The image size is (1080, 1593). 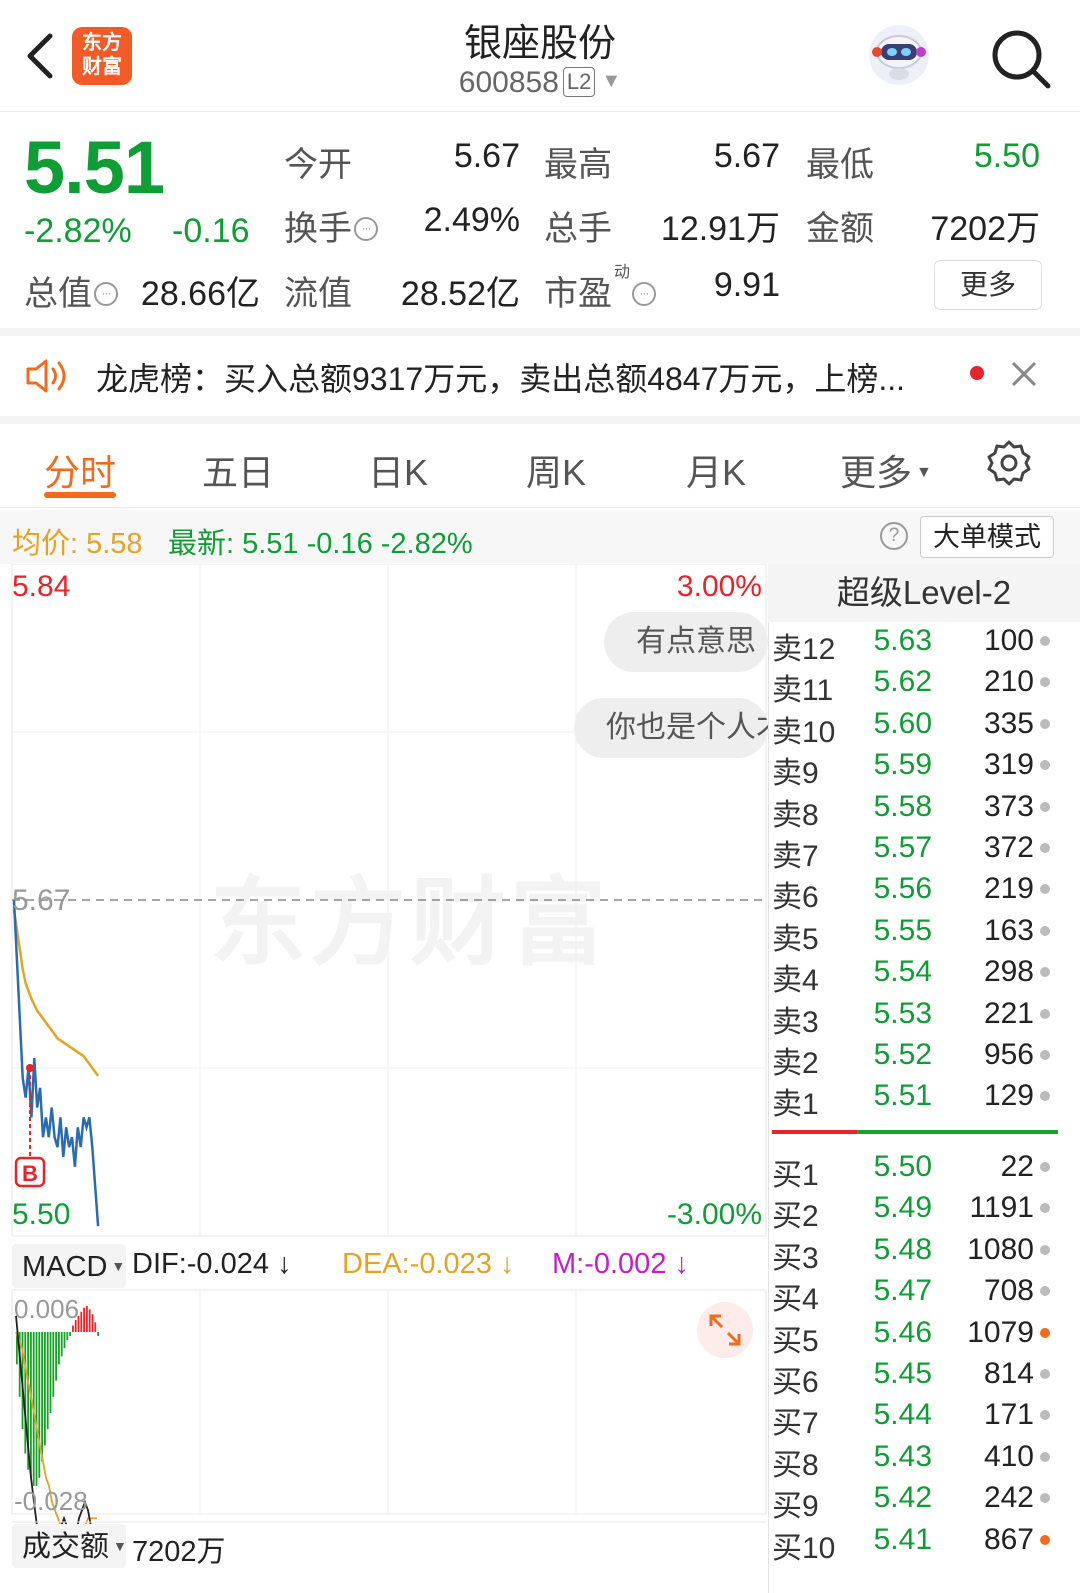 I want to click on level-quantity: 22, so click(x=1017, y=1166).